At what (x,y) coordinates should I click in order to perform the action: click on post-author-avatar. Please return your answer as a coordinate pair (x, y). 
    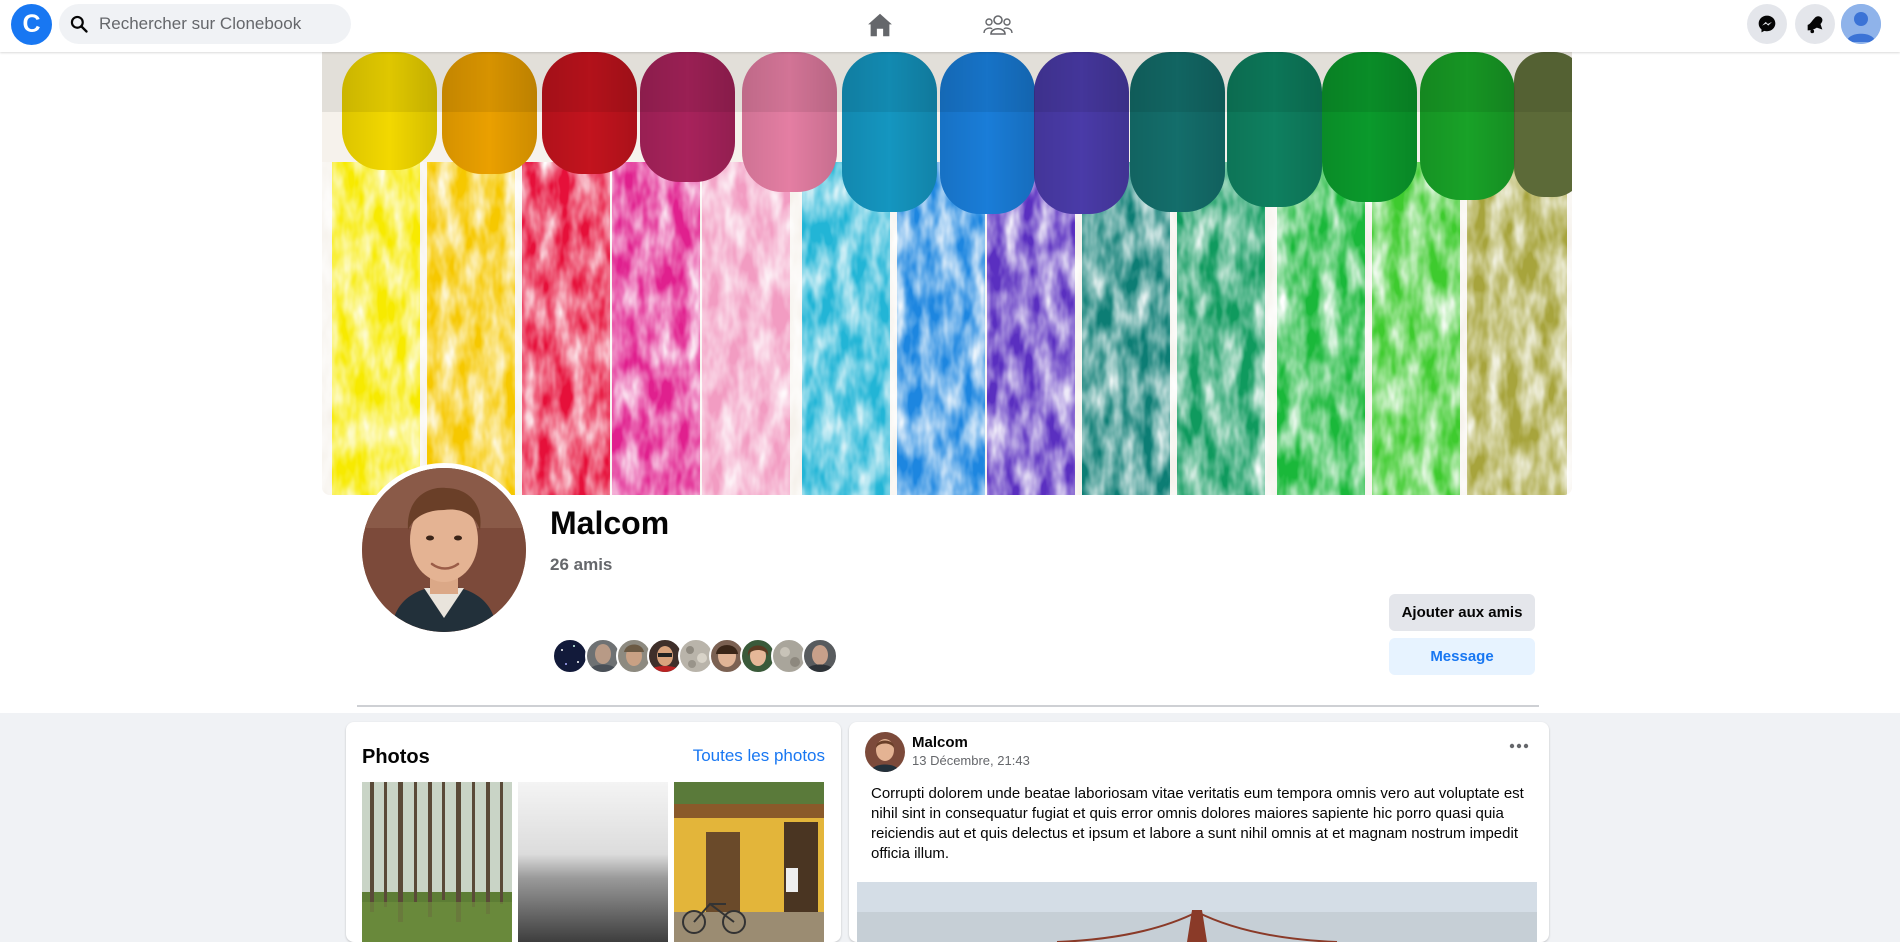
    Looking at the image, I should click on (885, 752).